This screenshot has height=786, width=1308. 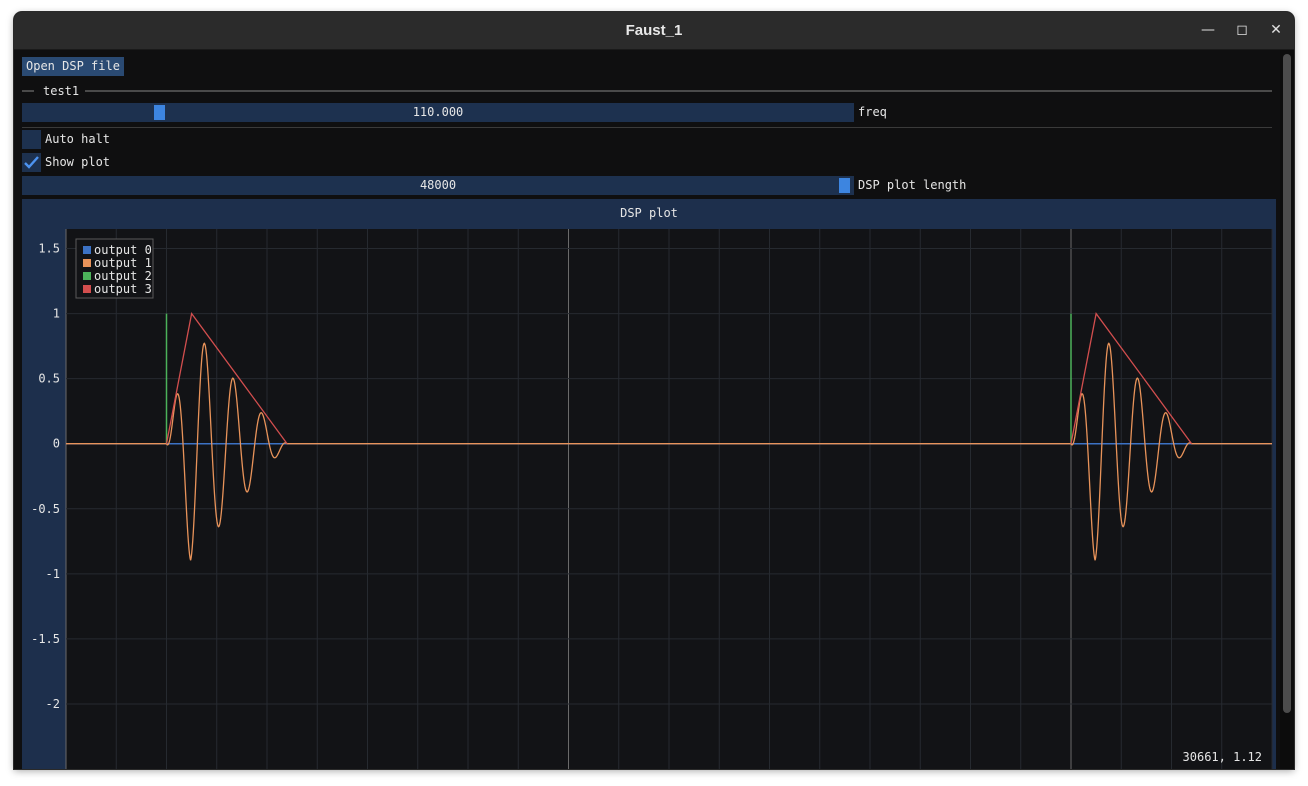 I want to click on y-tick-label: -0.5, so click(x=45, y=509).